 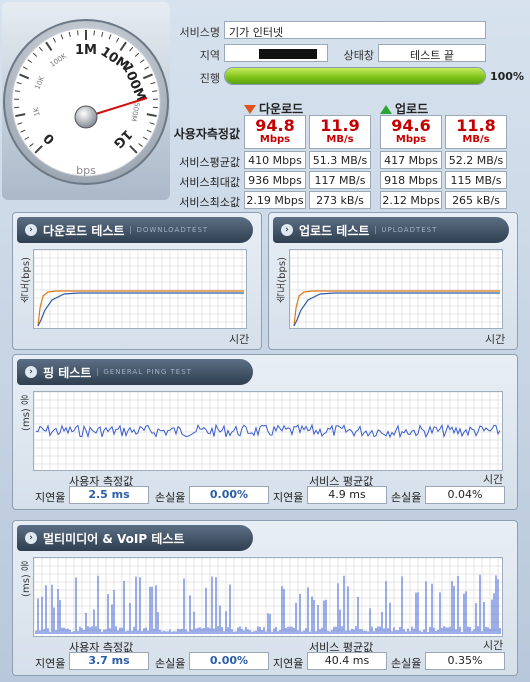 What do you see at coordinates (406, 497) in the screenshot?
I see `ping-service-loss-label: 손실율` at bounding box center [406, 497].